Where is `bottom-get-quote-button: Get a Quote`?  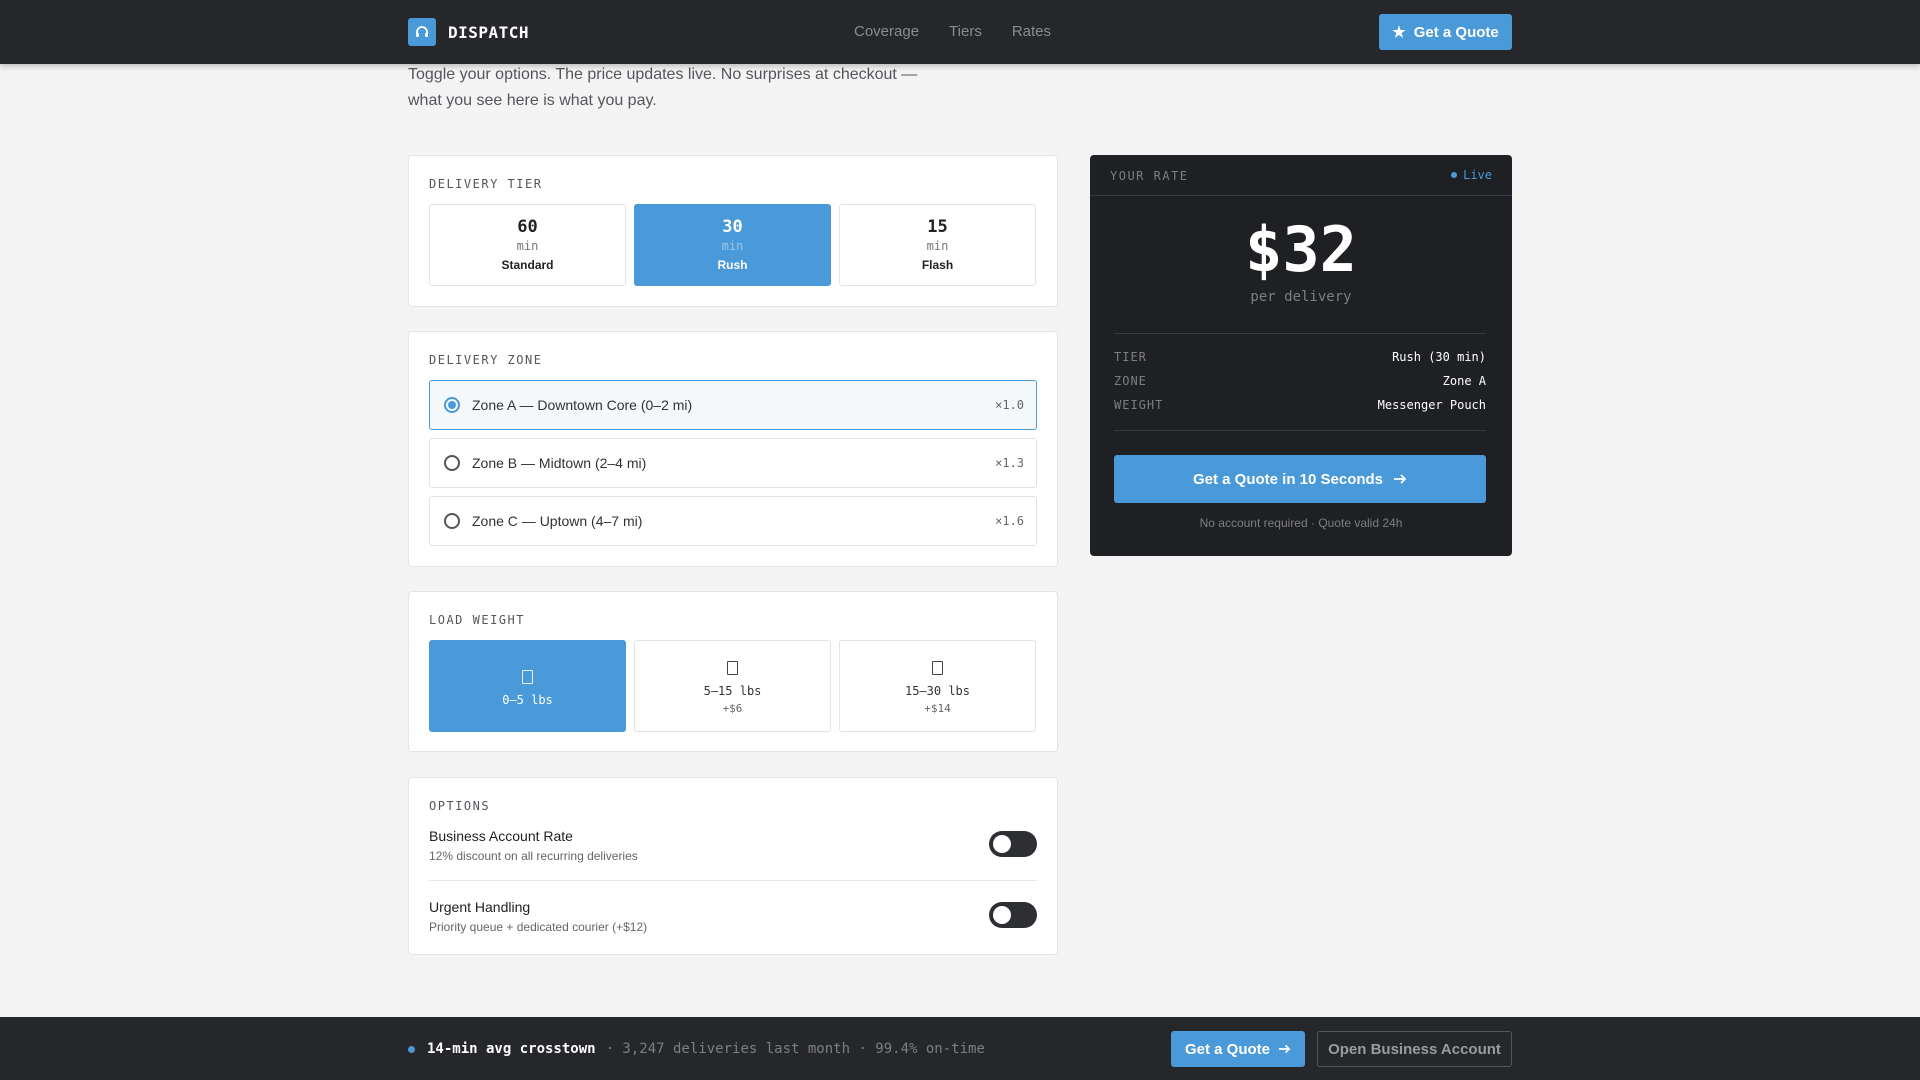 bottom-get-quote-button: Get a Quote is located at coordinates (1238, 1049).